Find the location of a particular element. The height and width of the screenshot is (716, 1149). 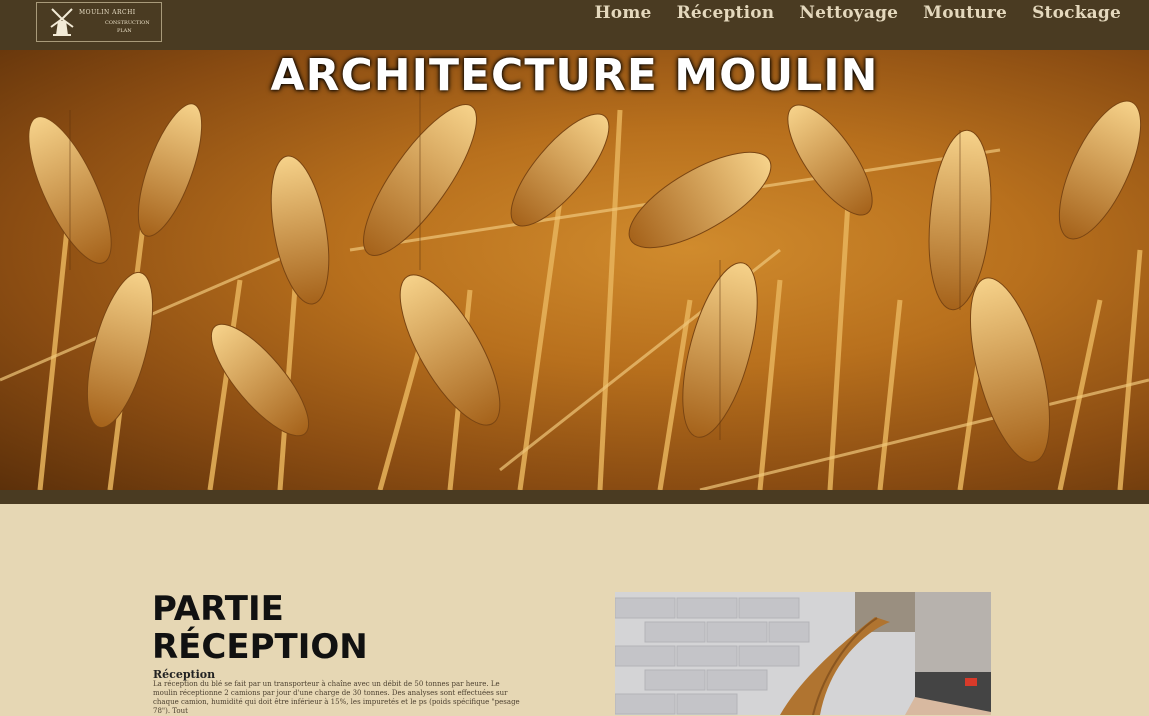

nav-link-reception: Réception is located at coordinates (726, 13).